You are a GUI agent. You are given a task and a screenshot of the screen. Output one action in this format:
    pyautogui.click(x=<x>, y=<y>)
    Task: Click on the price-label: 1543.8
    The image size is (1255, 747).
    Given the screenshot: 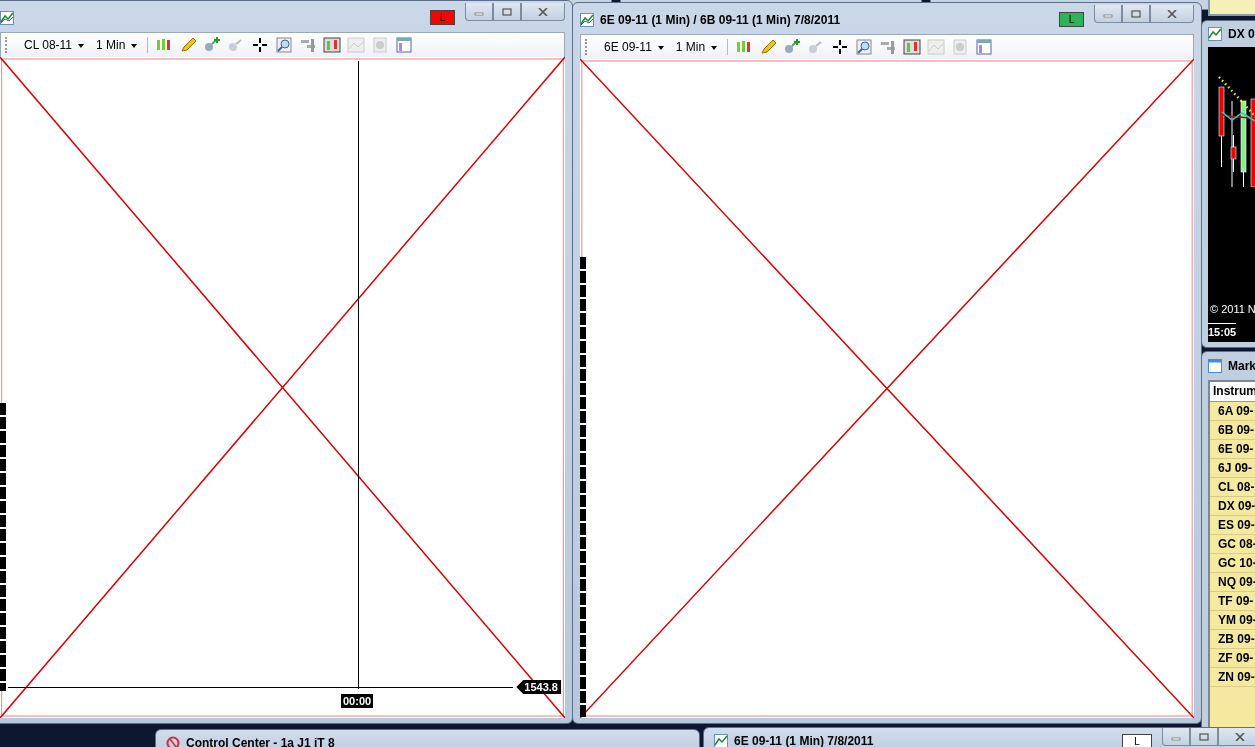 What is the action you would take?
    pyautogui.click(x=538, y=687)
    